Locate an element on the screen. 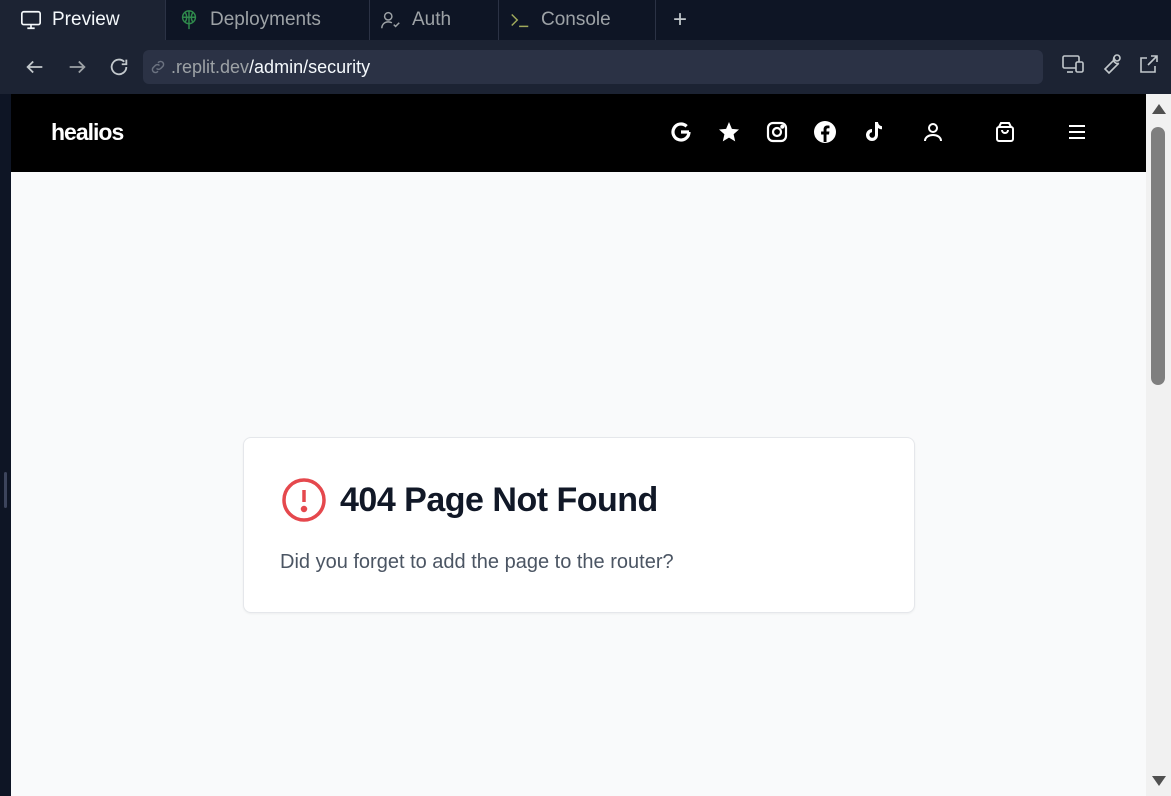  deploy-icon is located at coordinates (189, 20).